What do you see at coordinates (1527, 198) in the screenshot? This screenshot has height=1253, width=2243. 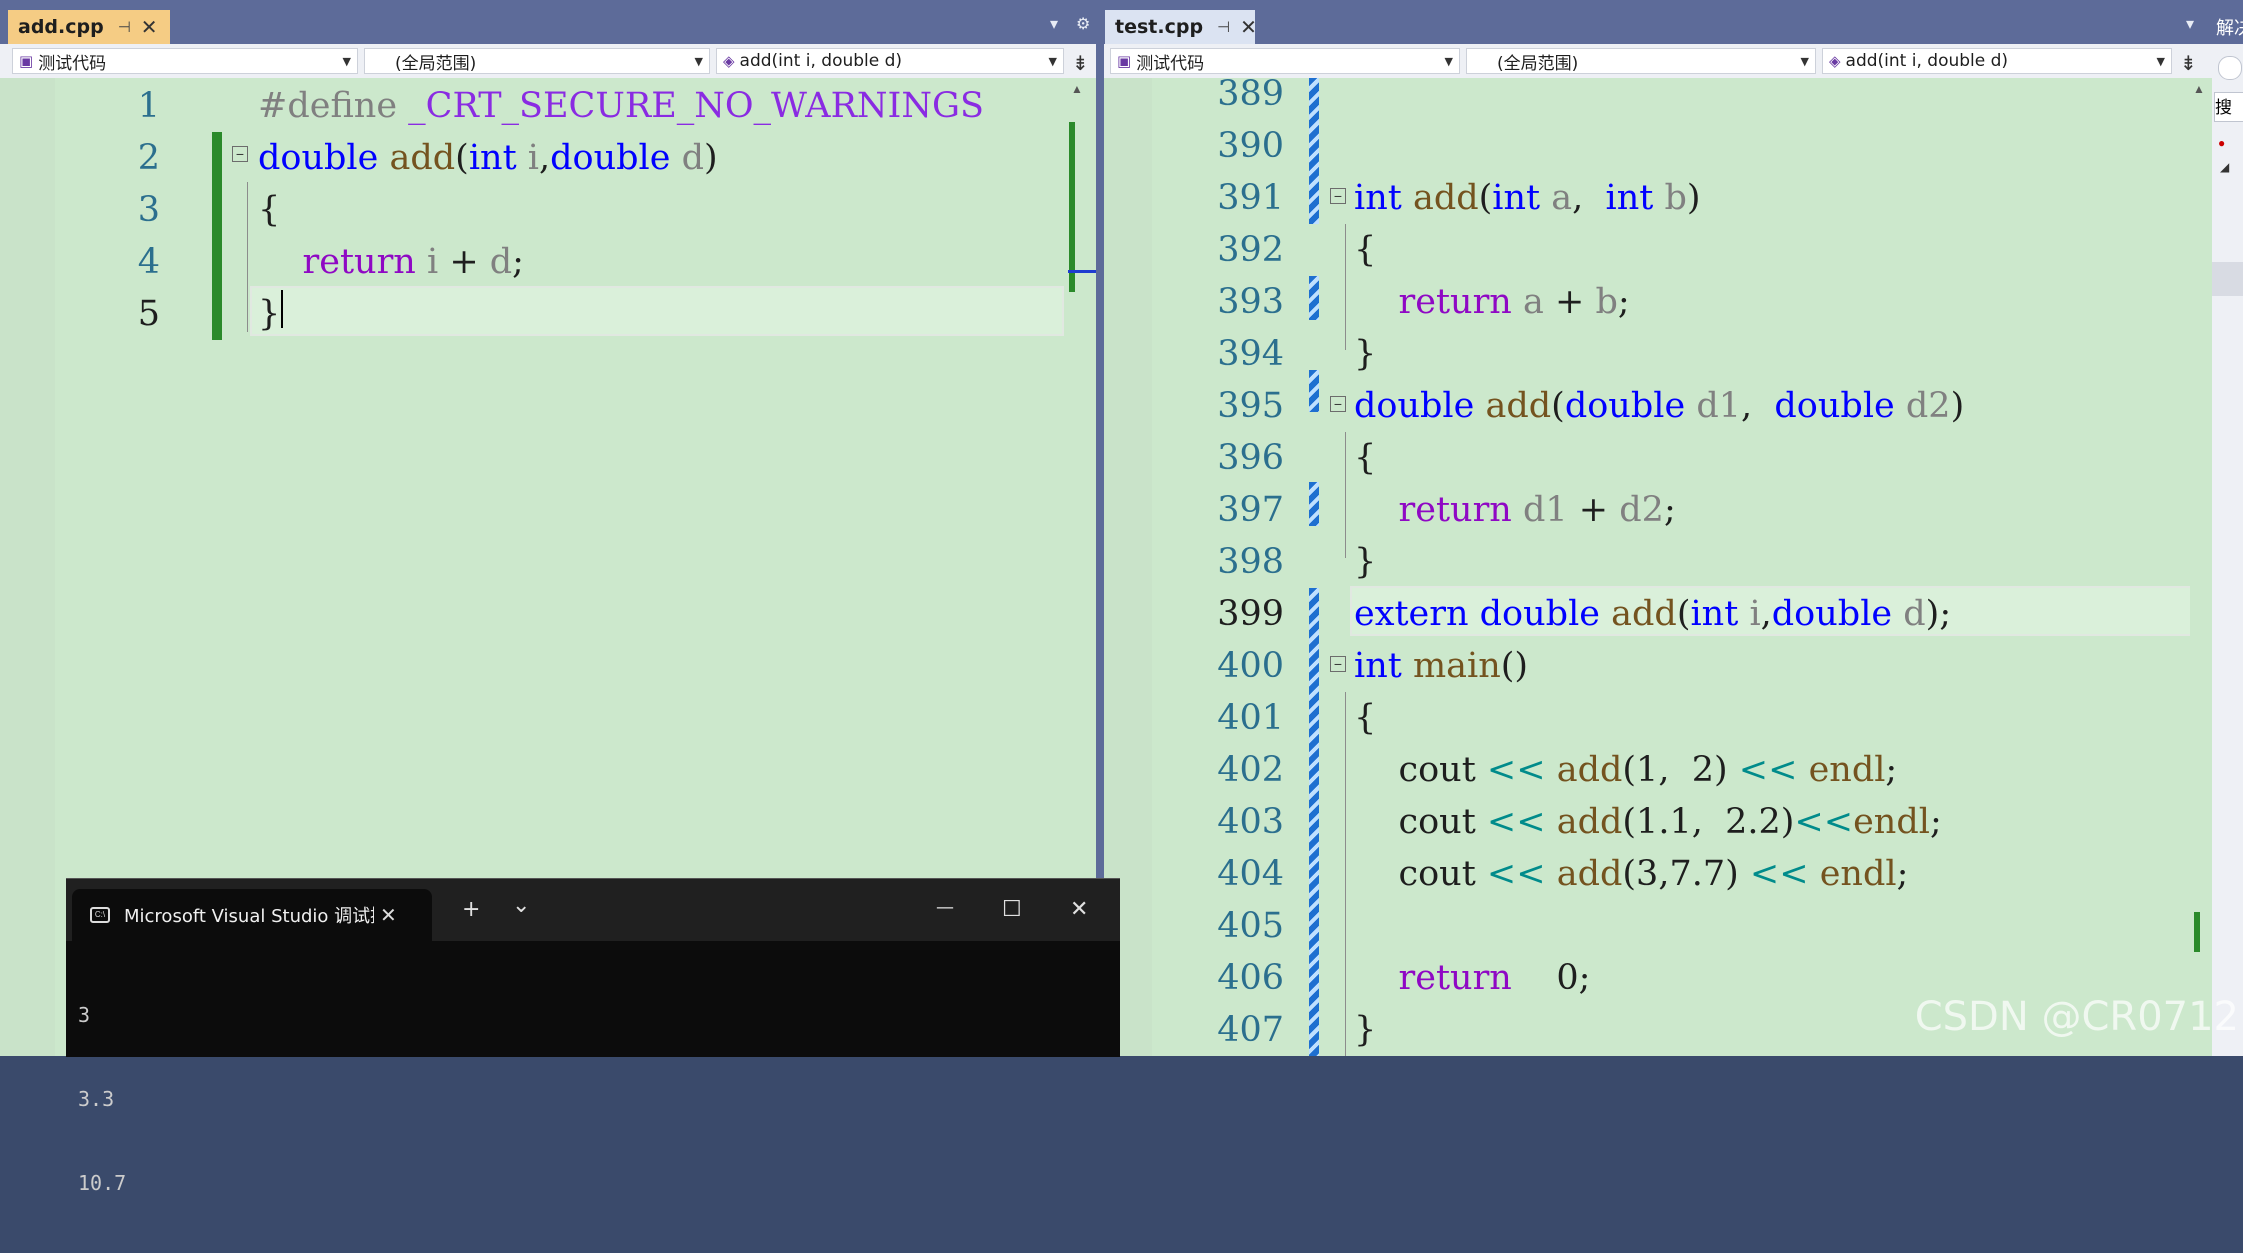 I see `code-line: int add(int a, int b)` at bounding box center [1527, 198].